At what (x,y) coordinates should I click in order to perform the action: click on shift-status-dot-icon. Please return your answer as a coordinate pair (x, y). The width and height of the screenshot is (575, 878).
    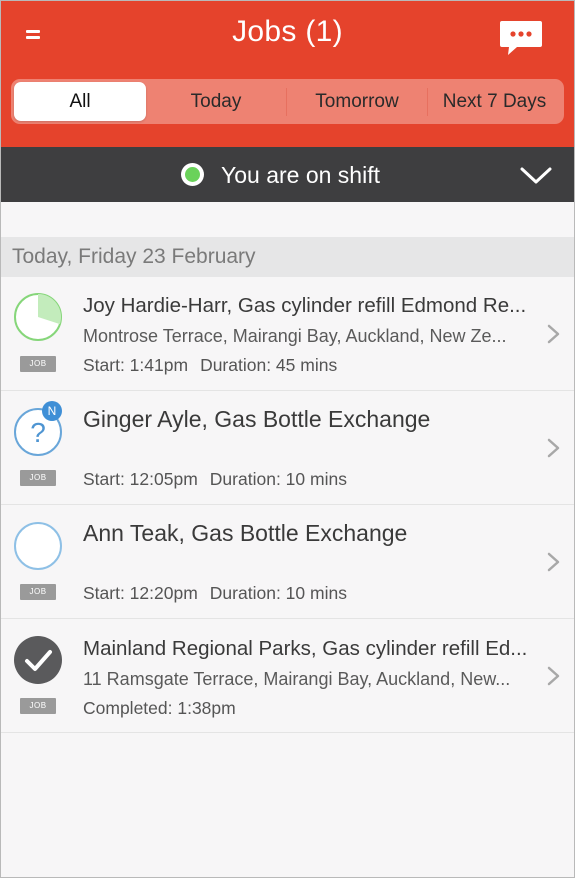
    Looking at the image, I should click on (192, 174).